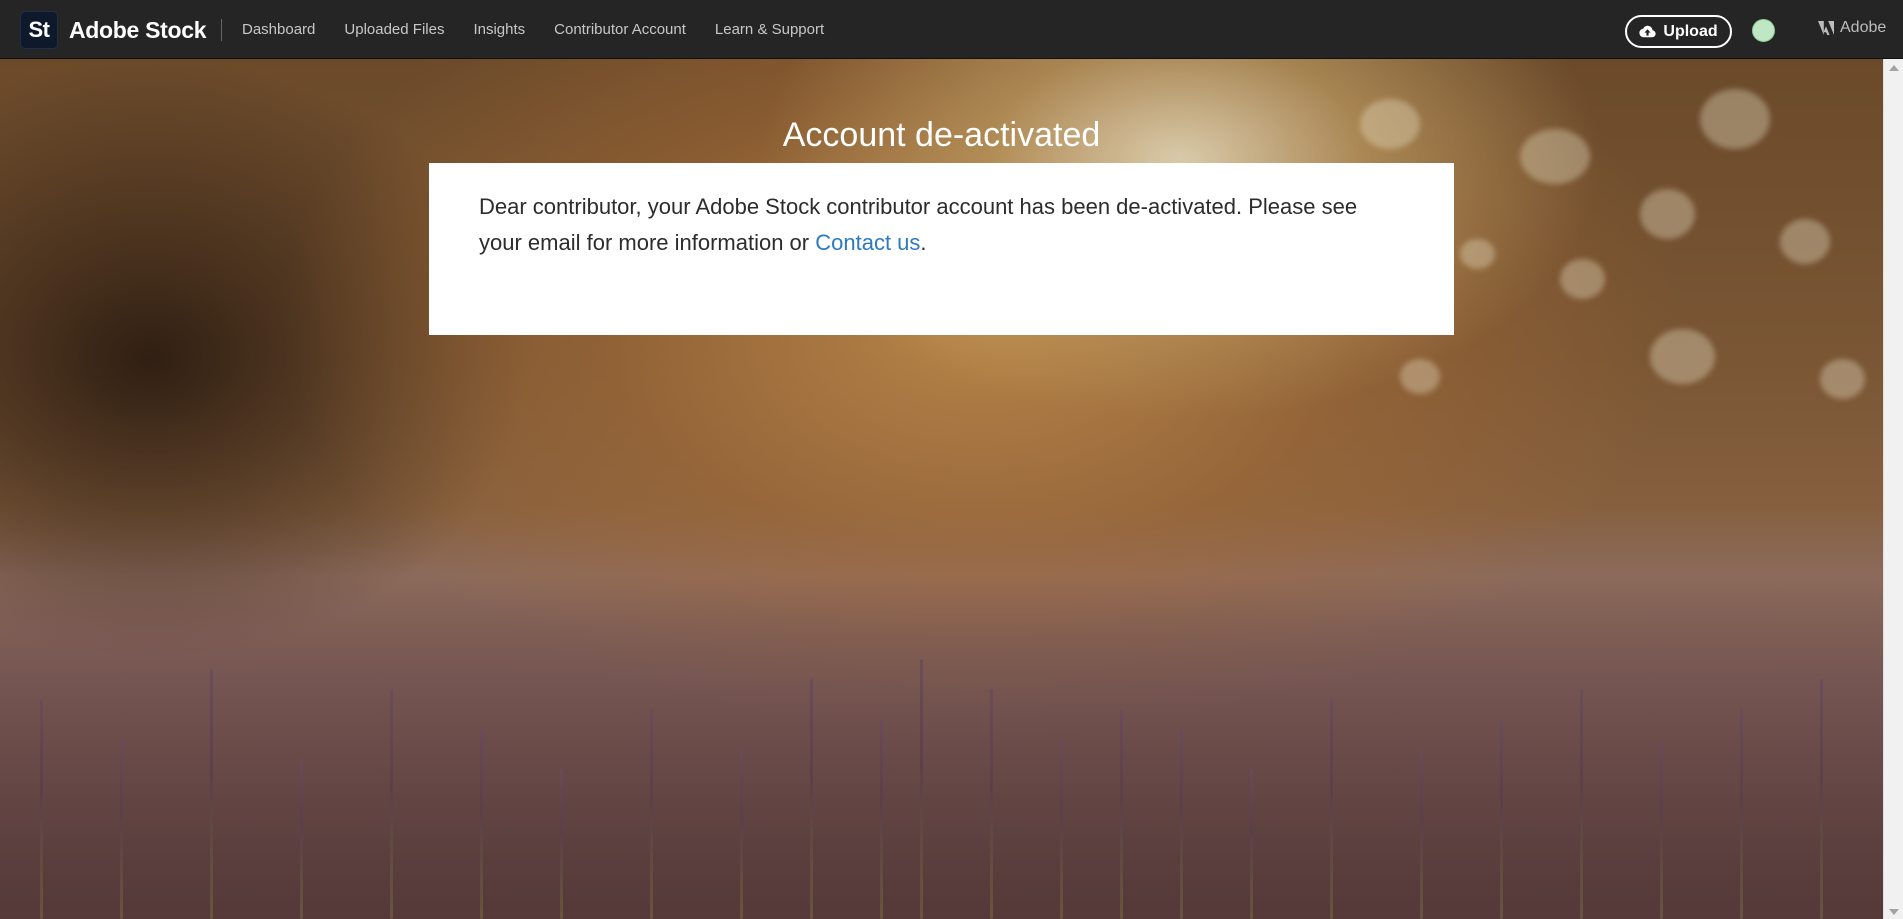  Describe the element at coordinates (1763, 30) in the screenshot. I see `user-avatar` at that location.